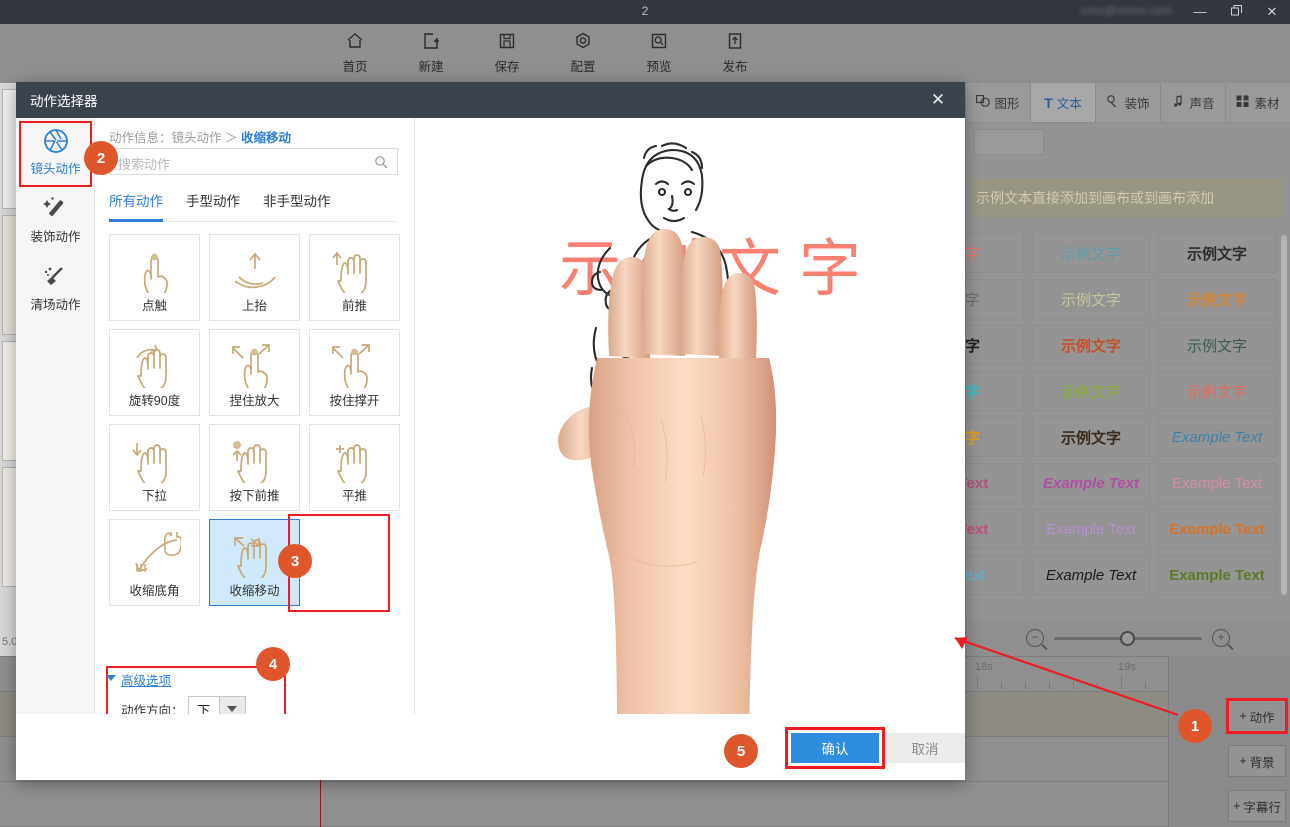 The image size is (1290, 827). Describe the element at coordinates (111, 678) in the screenshot. I see `chevron-down-icon` at that location.